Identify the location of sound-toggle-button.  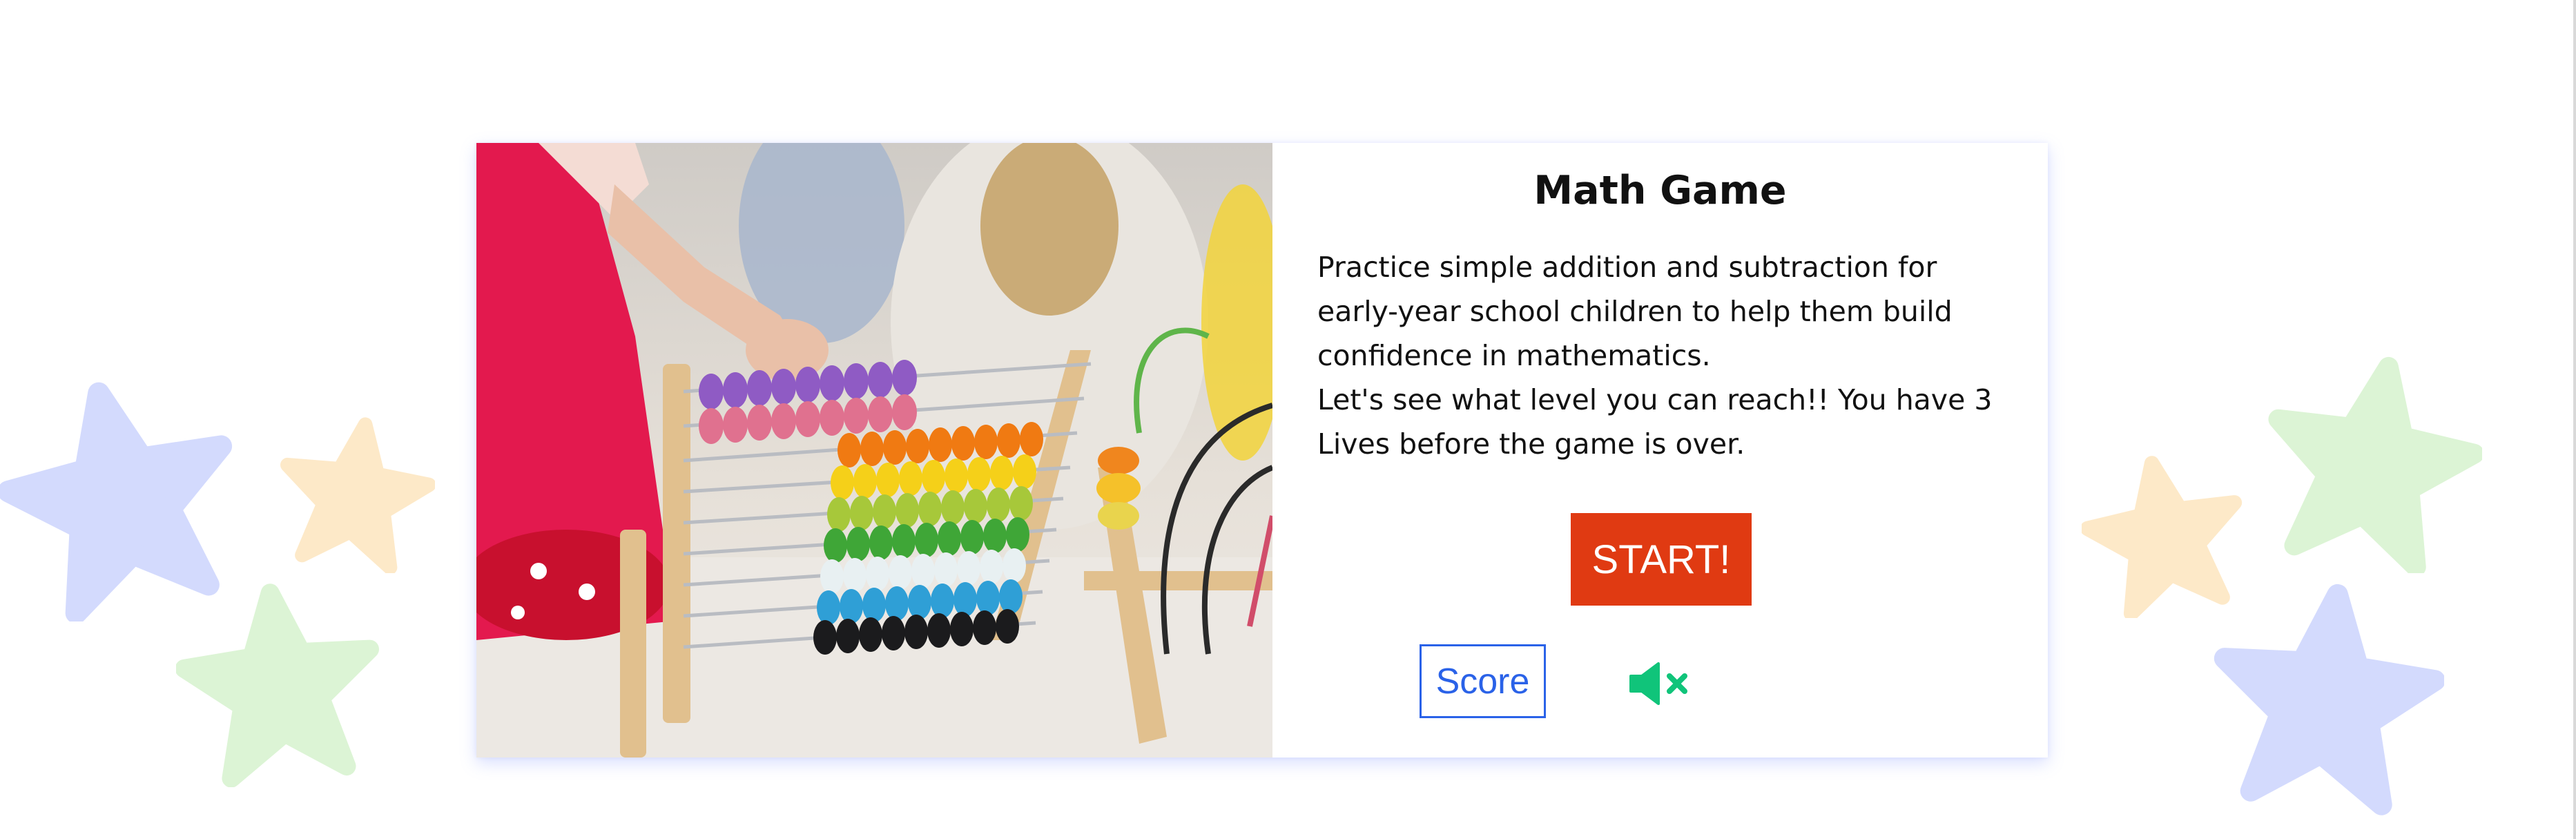
(1680, 683).